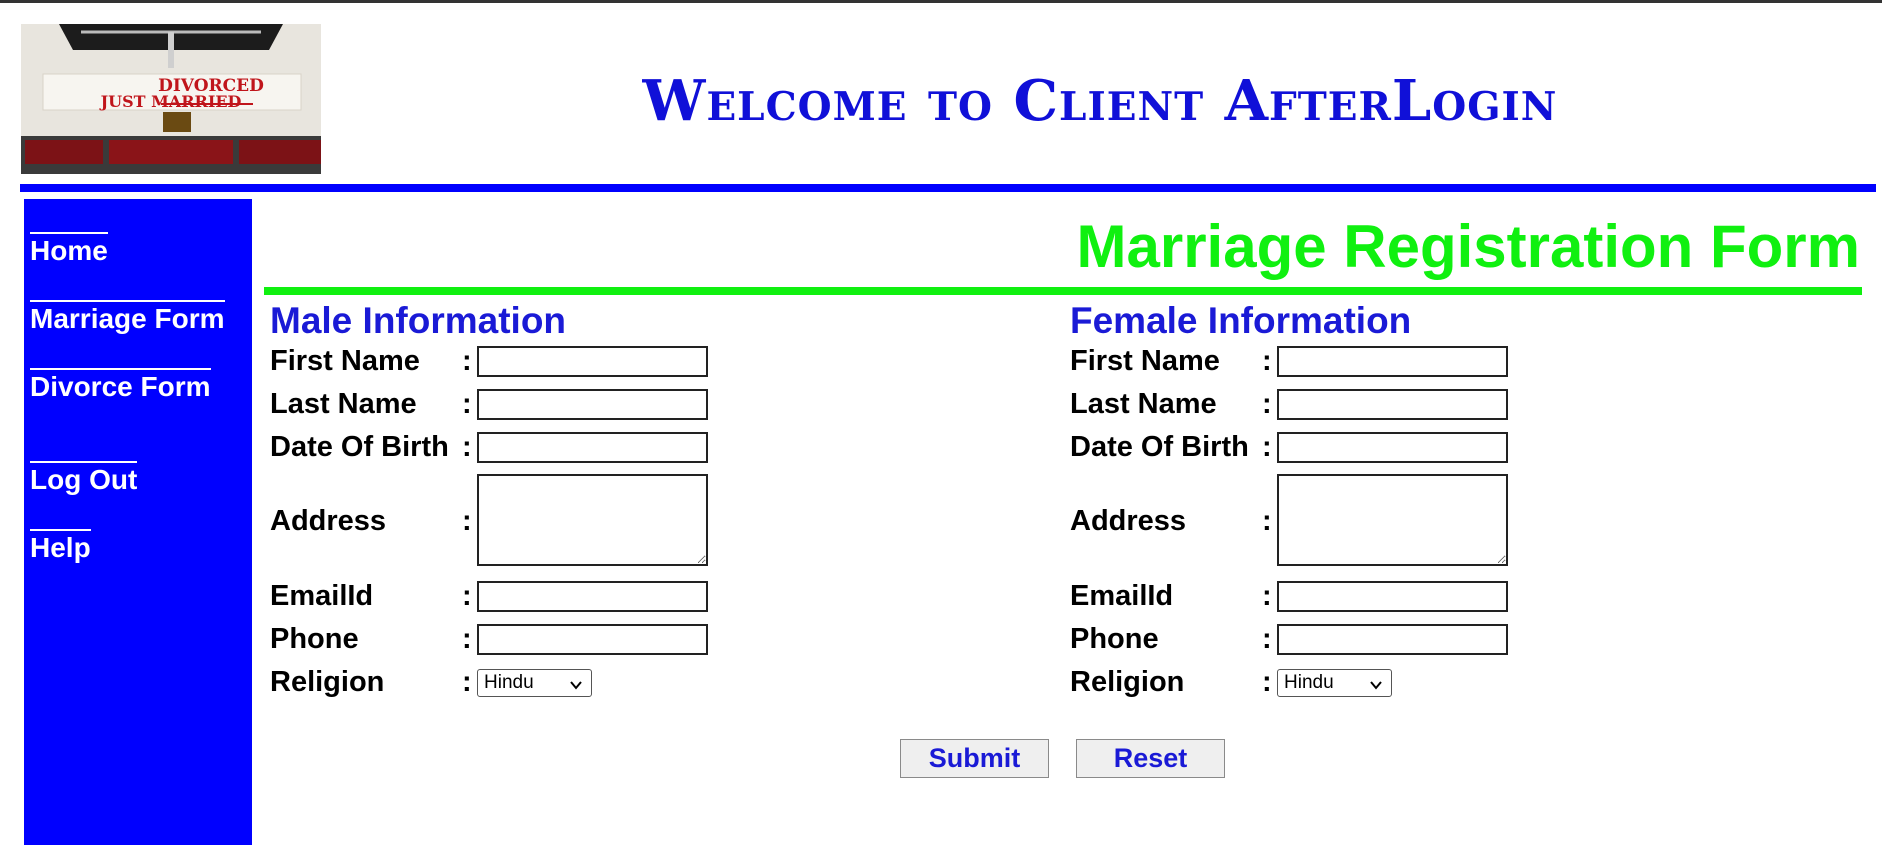 This screenshot has height=845, width=1882. Describe the element at coordinates (592, 447) in the screenshot. I see `male-dob-input` at that location.